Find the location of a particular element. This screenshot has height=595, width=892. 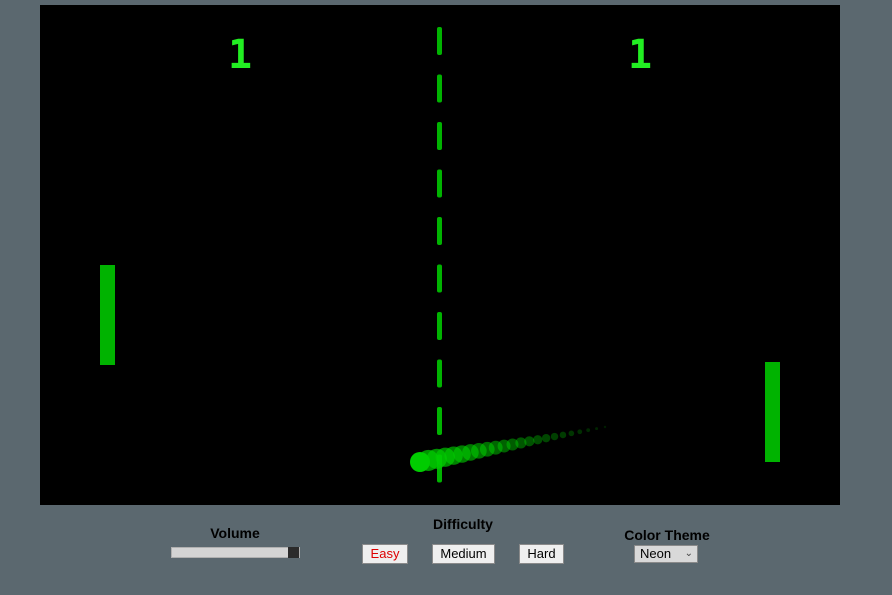

hard-button: Hard is located at coordinates (541, 554).